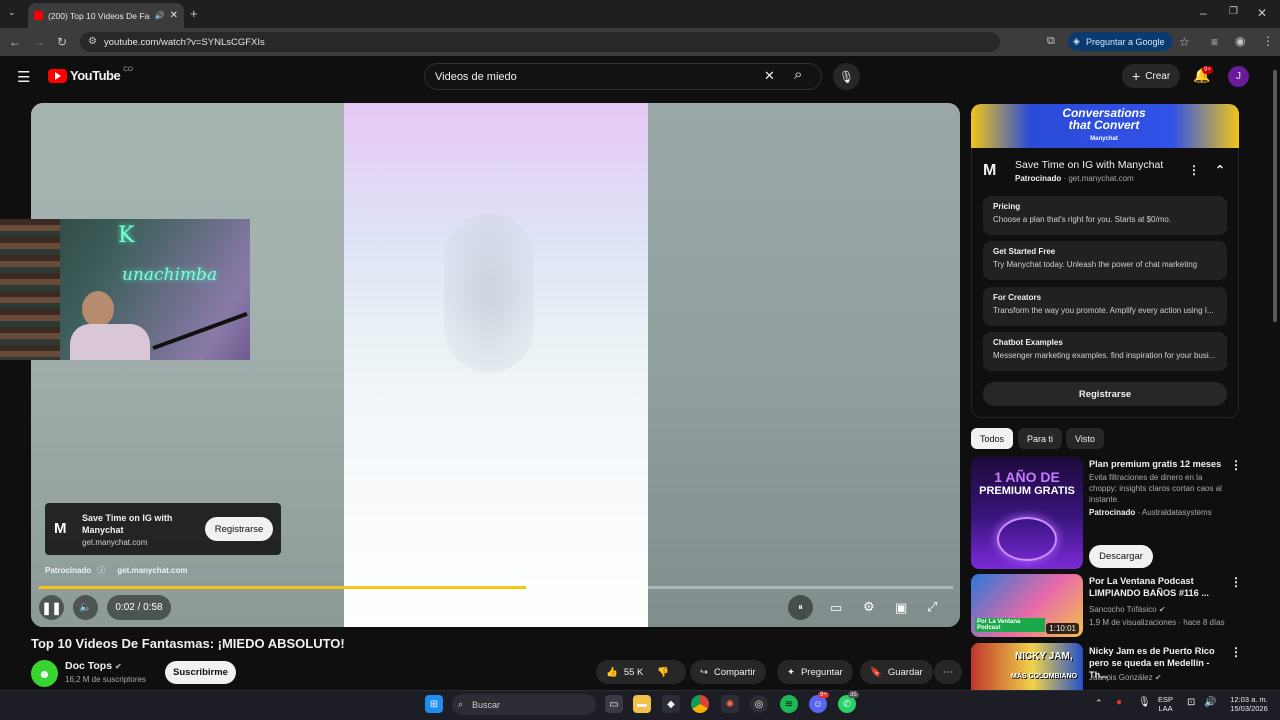 This screenshot has height=720, width=1280. What do you see at coordinates (194, 13) in the screenshot?
I see `new-tab-icon: +` at bounding box center [194, 13].